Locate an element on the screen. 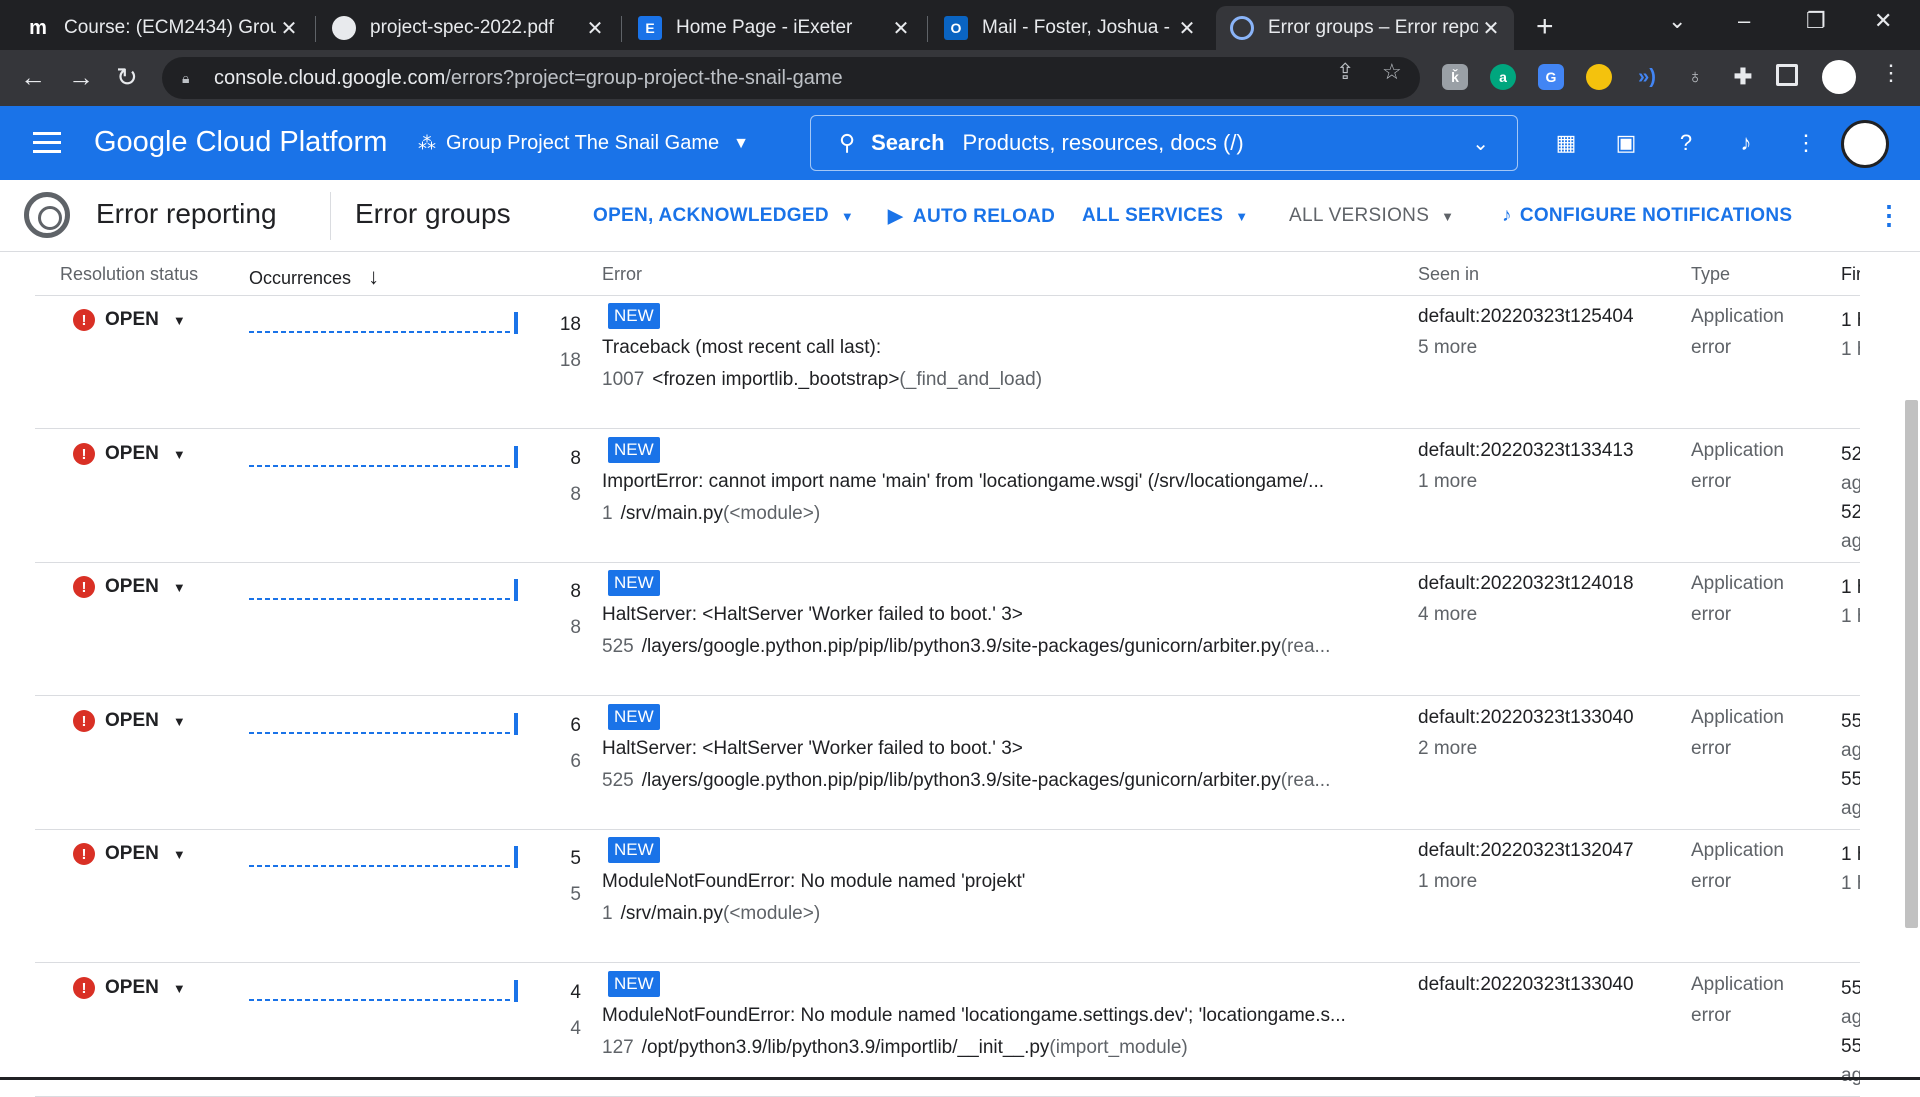  product-title: Error reporting is located at coordinates (186, 213).